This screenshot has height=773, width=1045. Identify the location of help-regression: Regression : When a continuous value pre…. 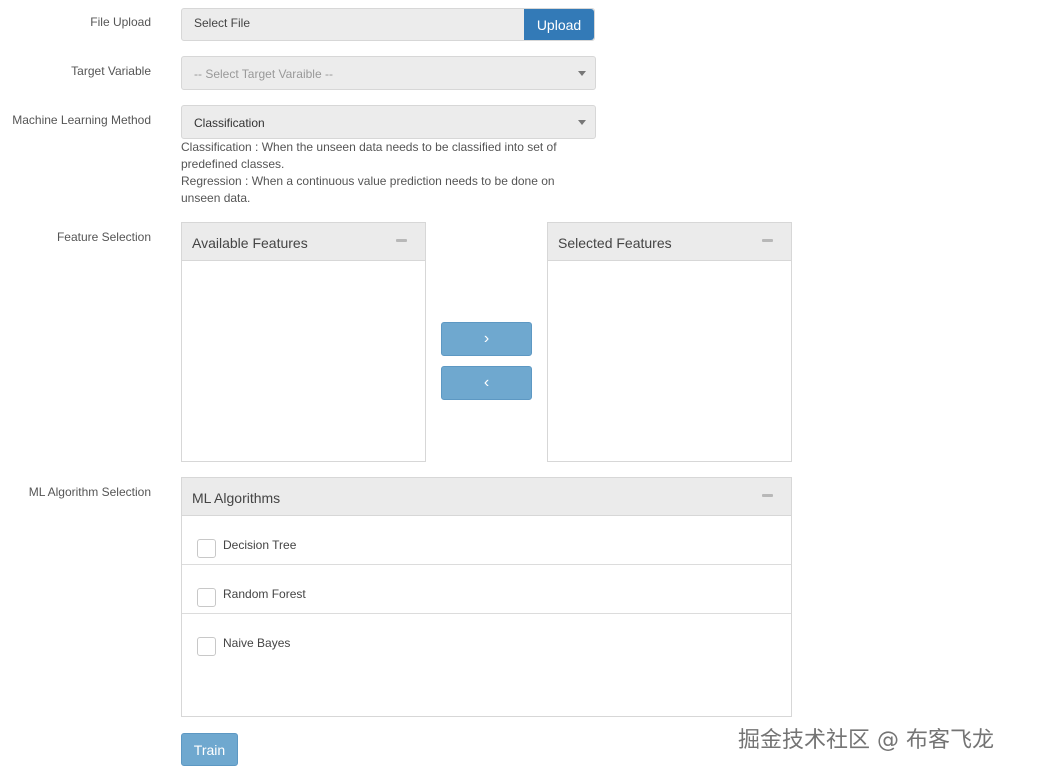
(368, 189).